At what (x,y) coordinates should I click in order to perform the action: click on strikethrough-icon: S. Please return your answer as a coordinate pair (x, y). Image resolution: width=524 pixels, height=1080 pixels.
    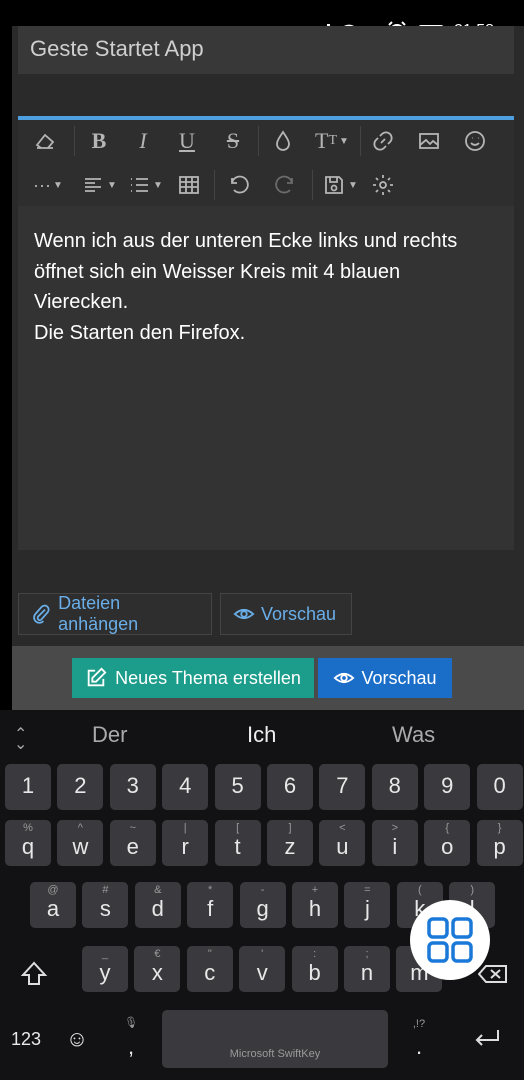
    Looking at the image, I should click on (233, 141).